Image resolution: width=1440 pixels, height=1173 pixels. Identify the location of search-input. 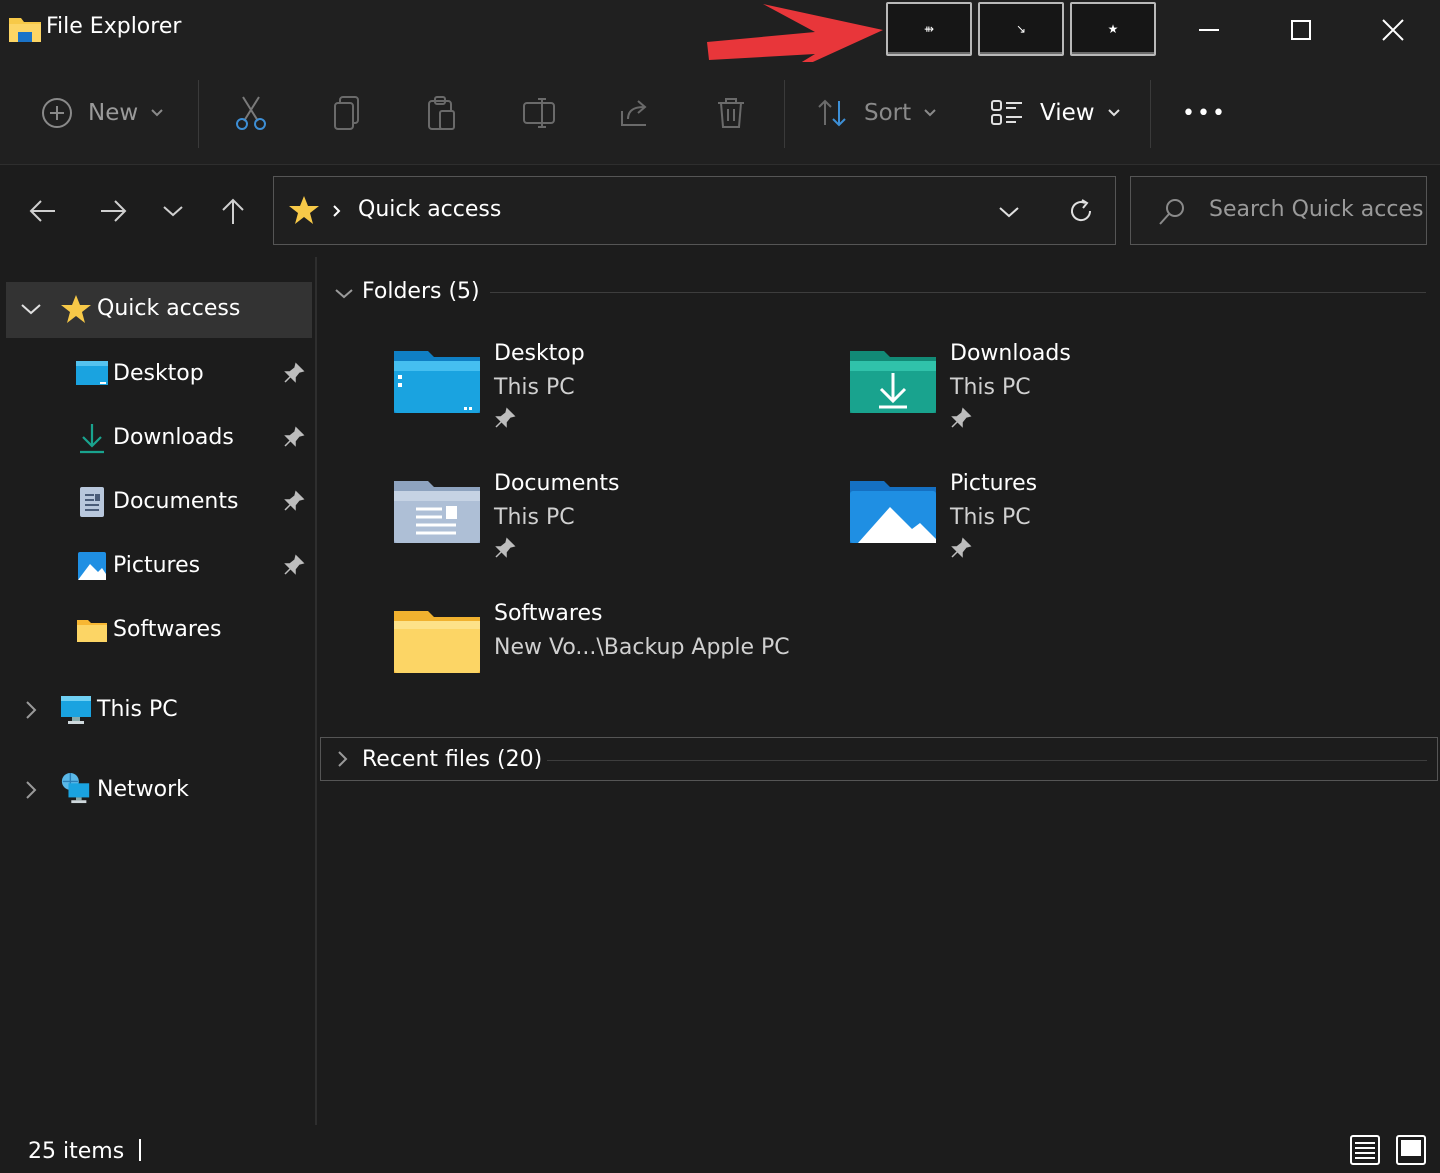
(1316, 209).